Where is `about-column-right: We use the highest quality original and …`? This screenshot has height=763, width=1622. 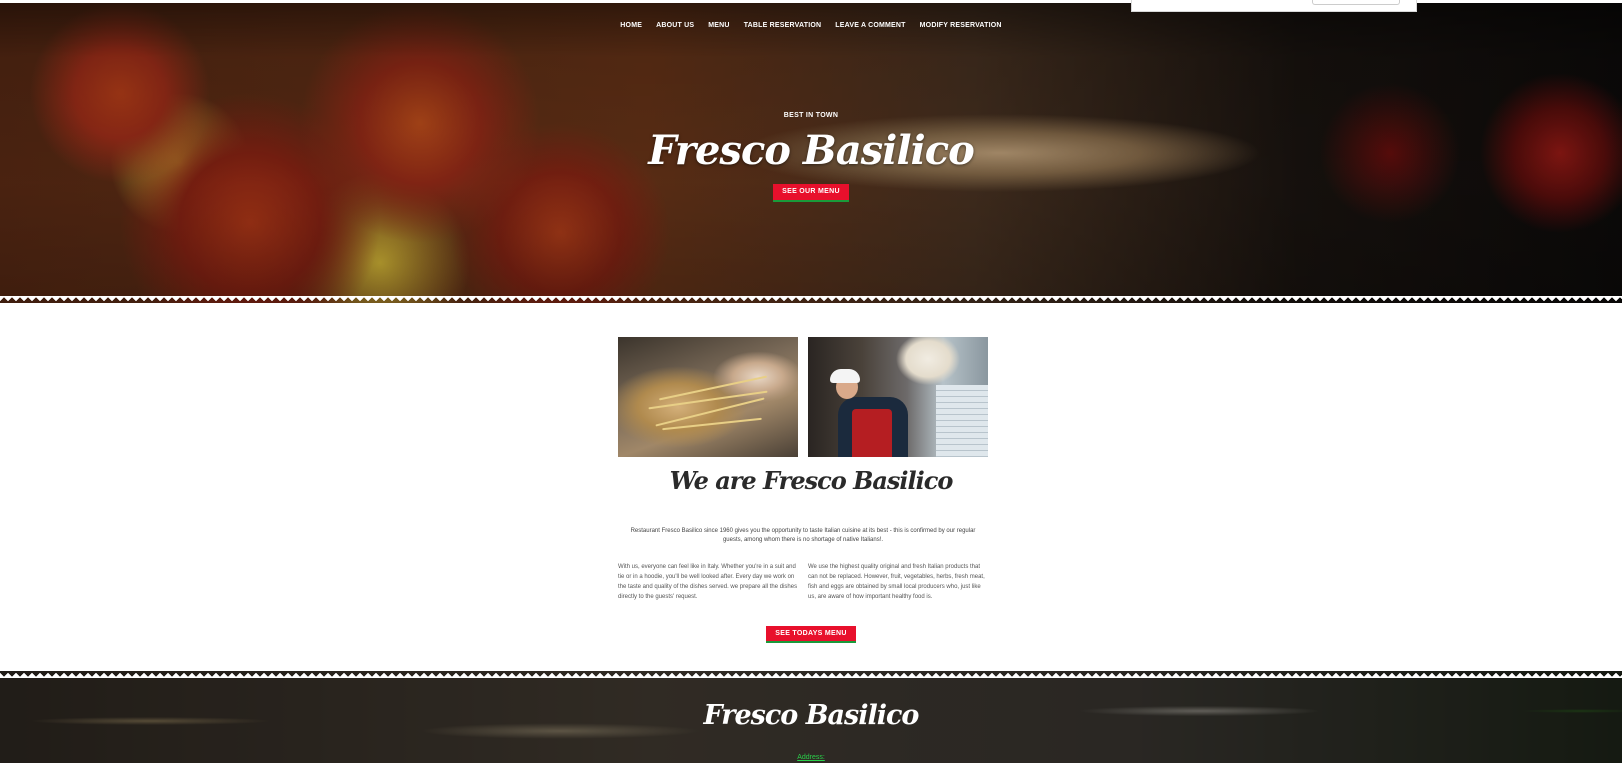
about-column-right: We use the highest quality original and … is located at coordinates (896, 582).